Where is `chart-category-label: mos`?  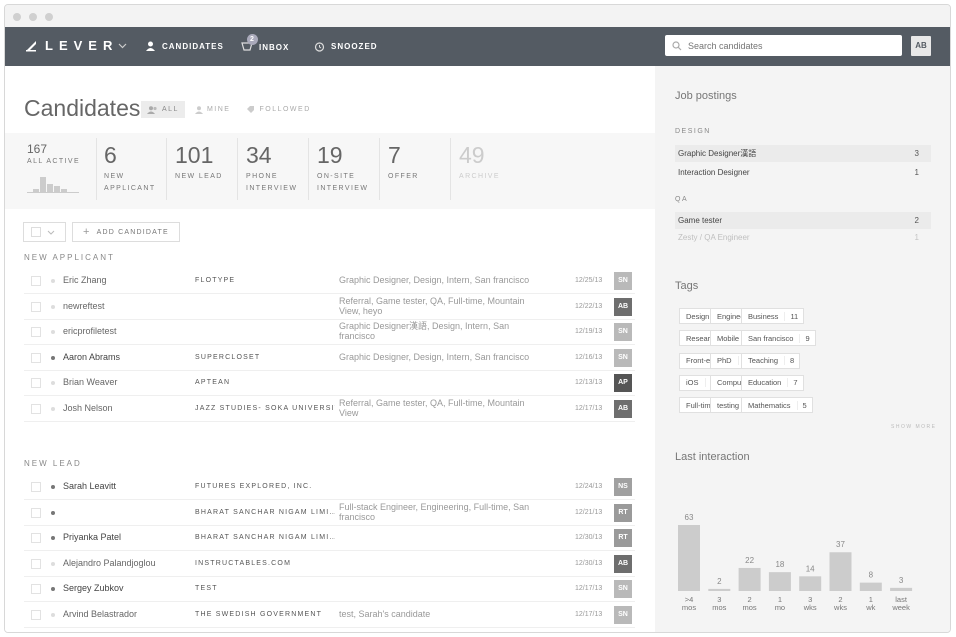 chart-category-label: mos is located at coordinates (719, 607).